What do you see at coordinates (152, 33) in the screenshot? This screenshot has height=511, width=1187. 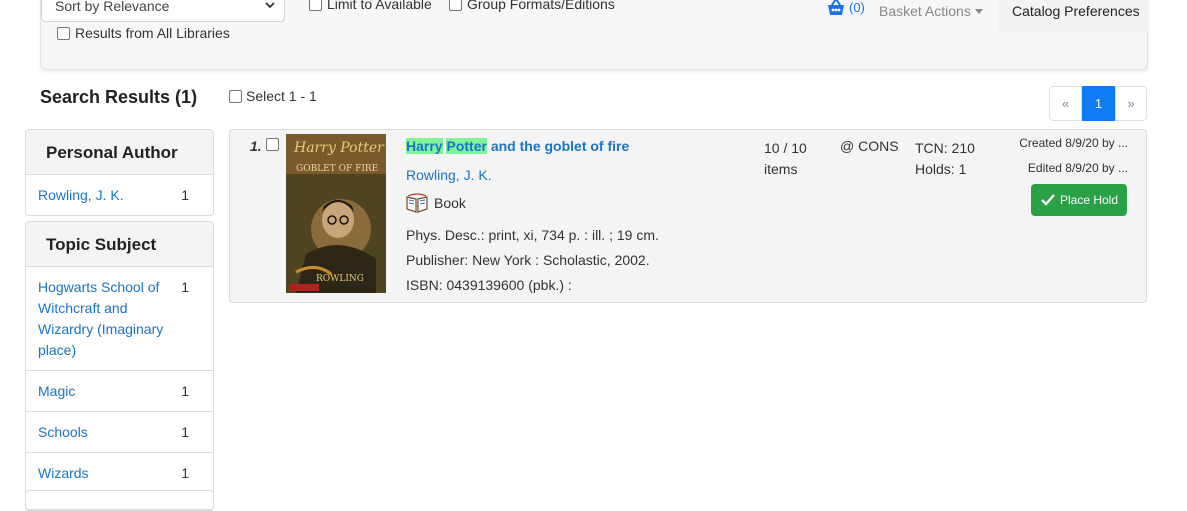 I see `all-libraries-label: Results from All Libraries` at bounding box center [152, 33].